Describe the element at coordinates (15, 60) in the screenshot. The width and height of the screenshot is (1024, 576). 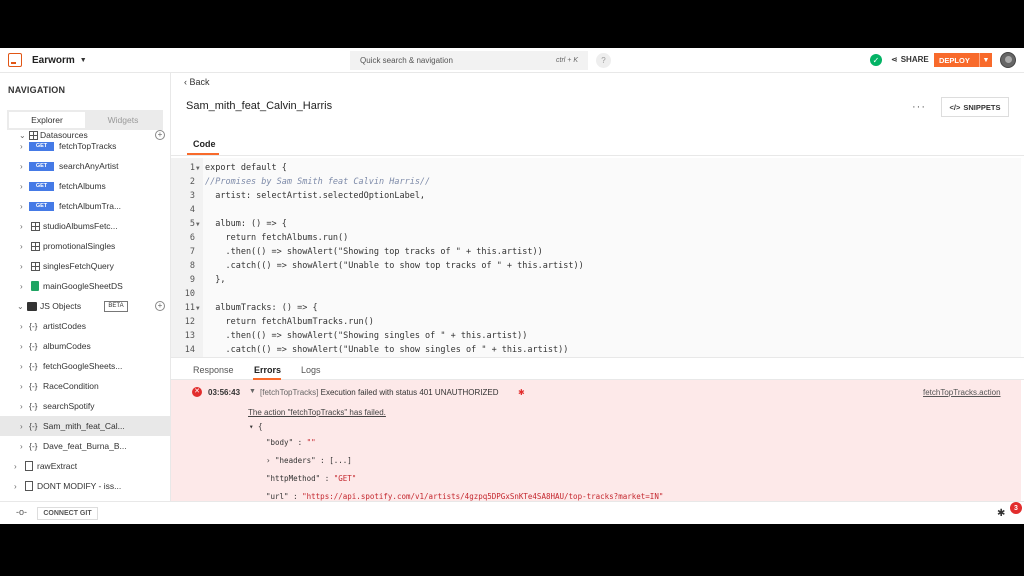
I see `appsmith-logo-icon` at that location.